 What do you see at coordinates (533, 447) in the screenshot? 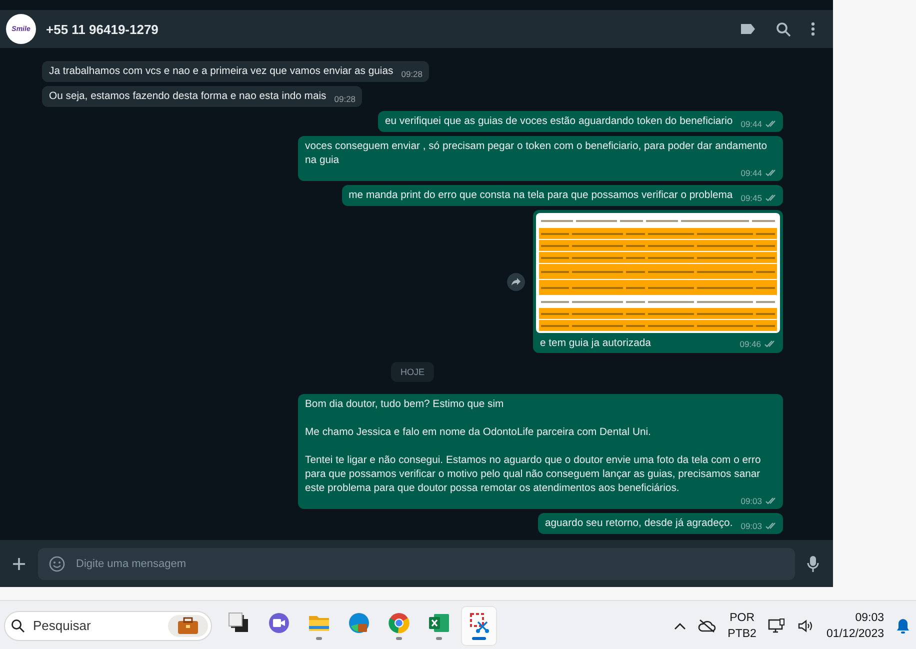
I see `message-text: Bom dia doutor, tudo bem? Estimo que sim Me chamo Jessica e falo em nome da OdontoLife parceira com Dental Uni. Tentei te ligar e não consegui. Estamos no aguardo que o doutor envie uma foto da tela com o erro para que possamos verificar o motivo pelo qual não conseguem lançar as guias, precisamos sanar este problema para que doutor possa remotar os atendimentos aos beneficiários.` at bounding box center [533, 447].